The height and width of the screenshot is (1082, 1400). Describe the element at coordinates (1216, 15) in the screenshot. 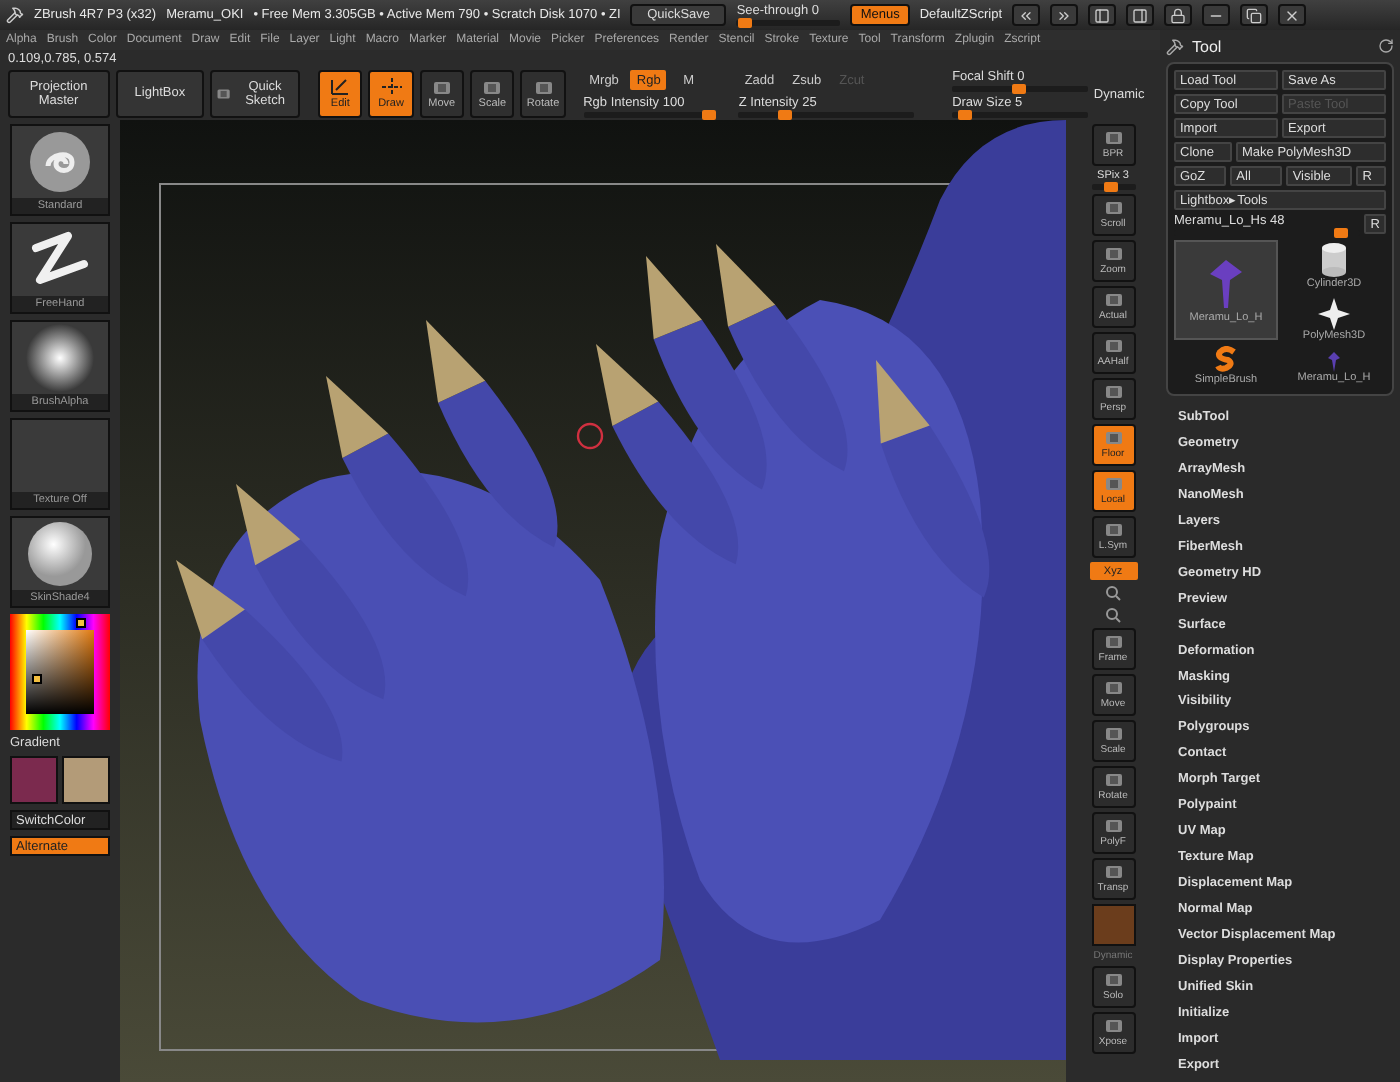

I see `minimize-button` at that location.